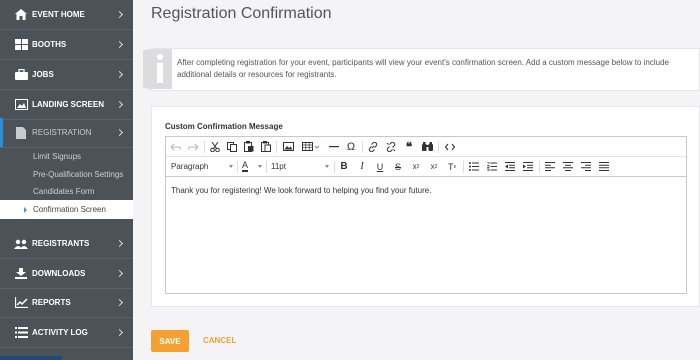 This screenshot has width=700, height=360. What do you see at coordinates (31, 358) in the screenshot?
I see `sidebar-bottom-bar` at bounding box center [31, 358].